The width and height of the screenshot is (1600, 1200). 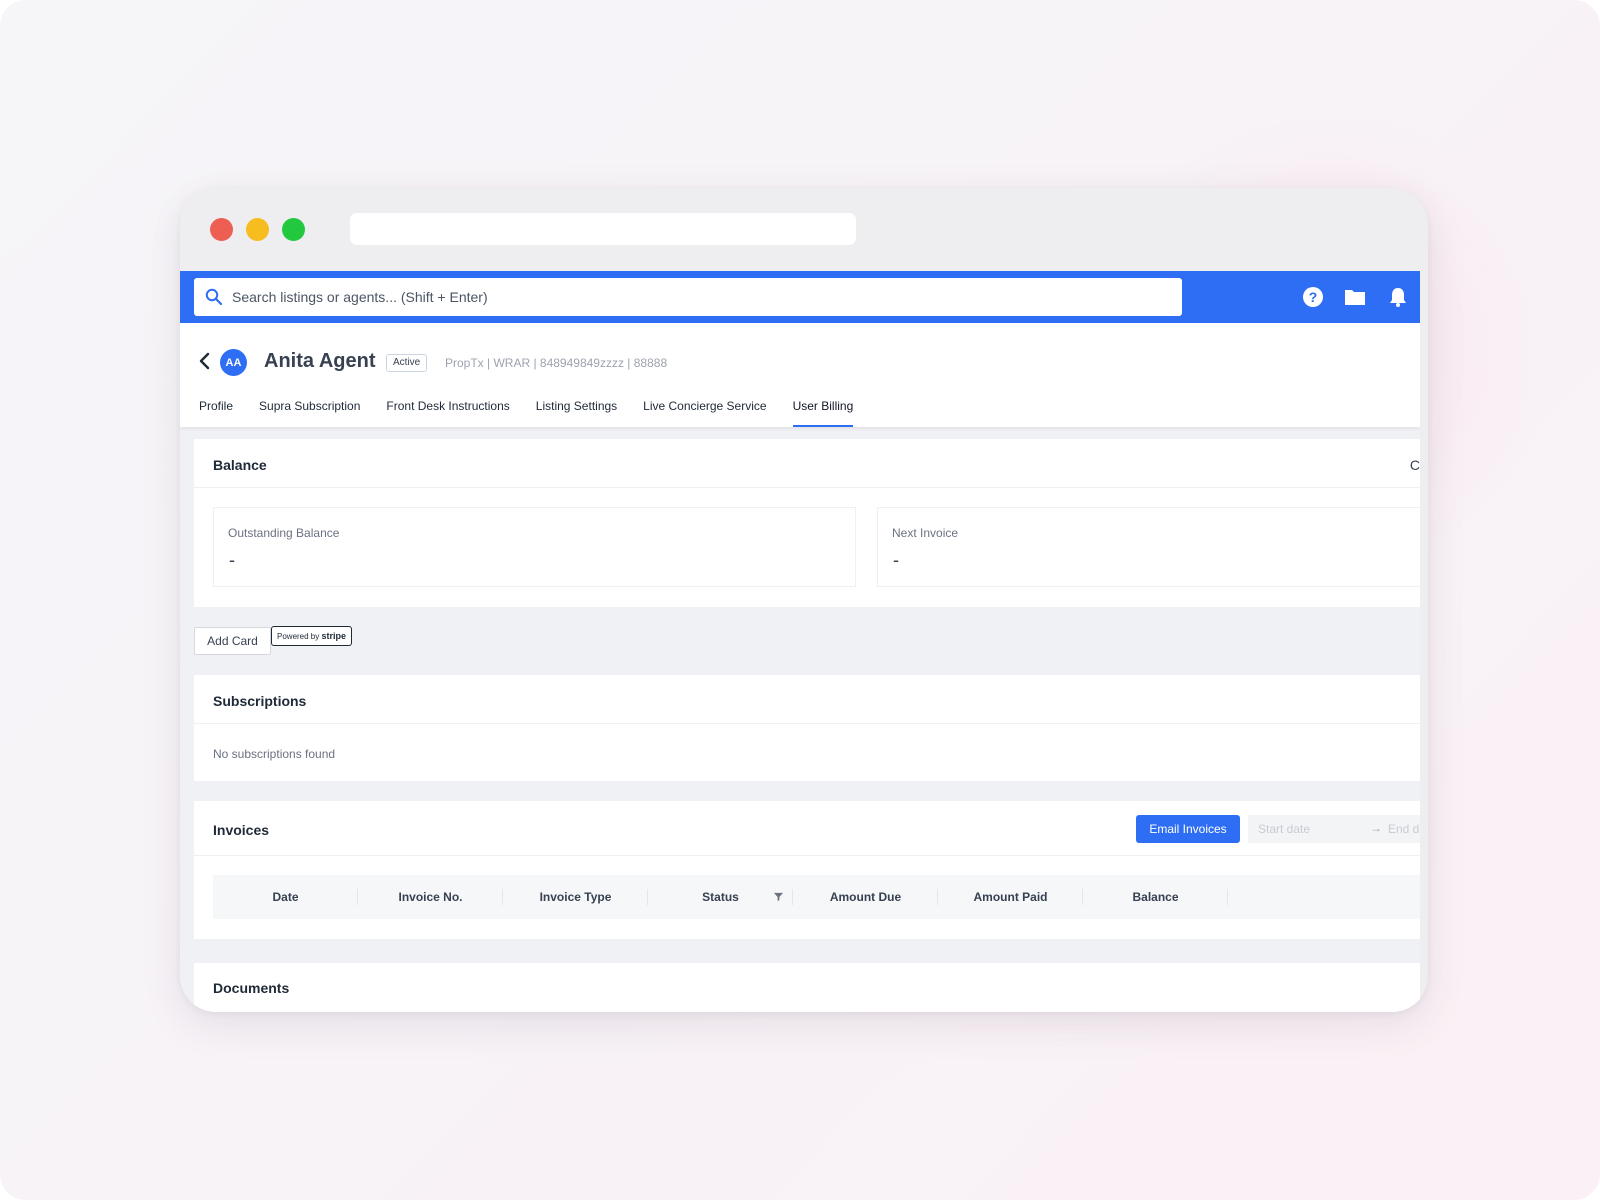 I want to click on next-invoice-value: -, so click(x=896, y=560).